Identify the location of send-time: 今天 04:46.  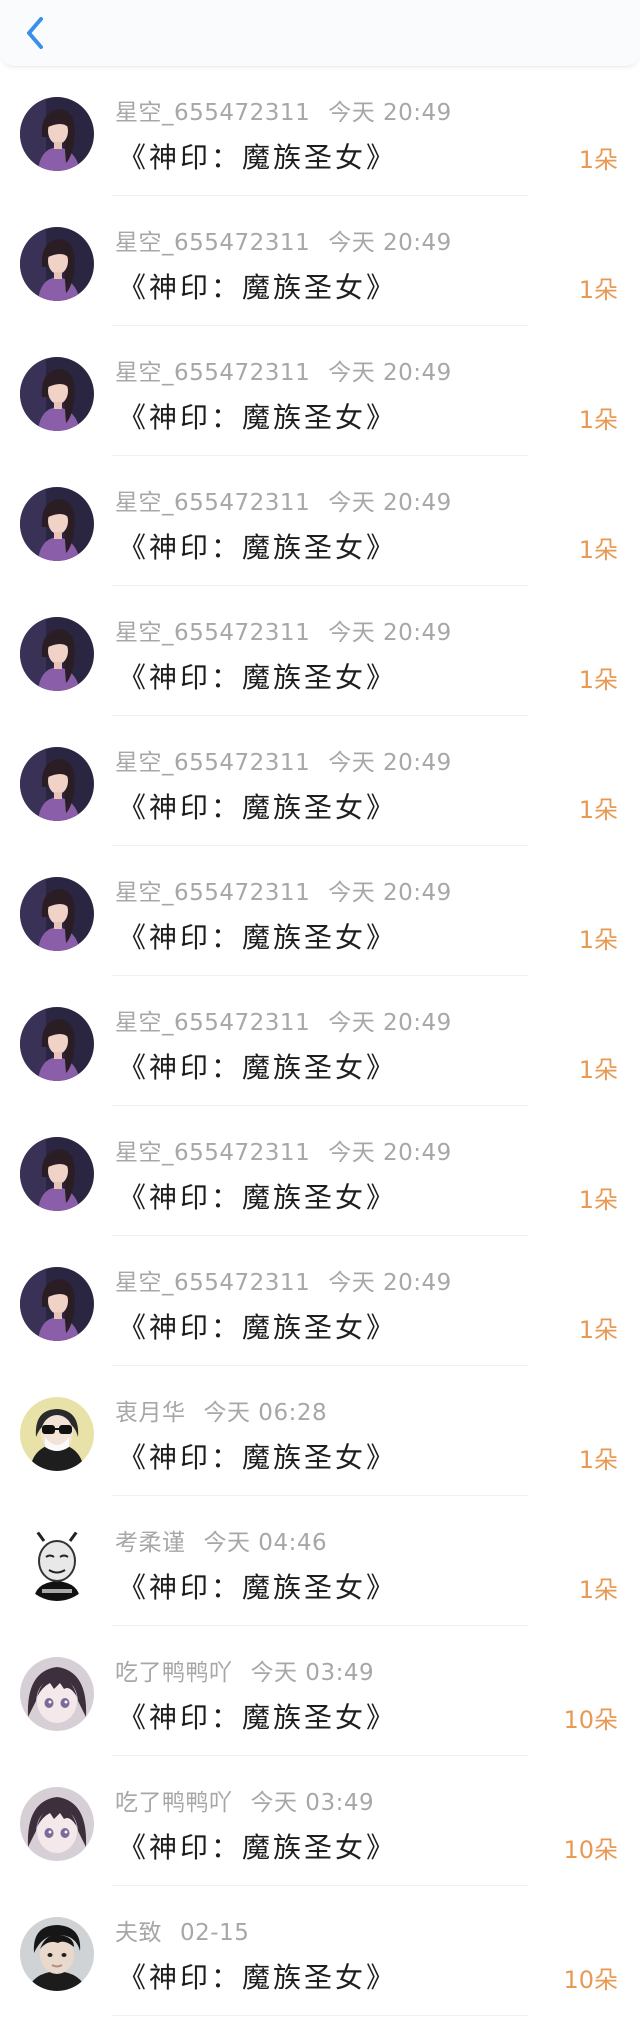
(265, 1543).